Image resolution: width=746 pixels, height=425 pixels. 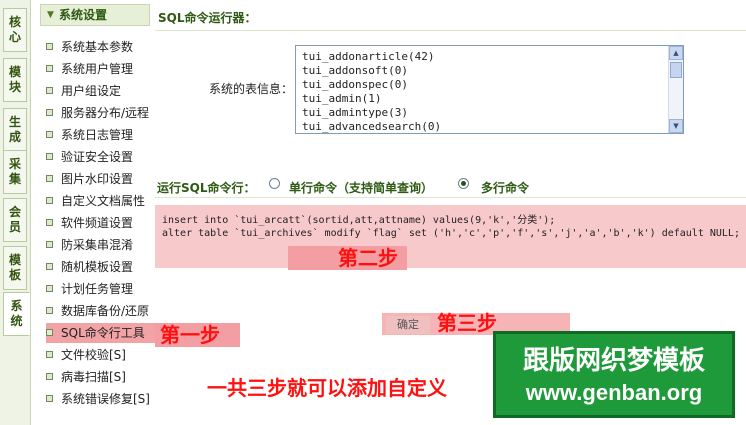 I want to click on genban-logo: 跟版网织梦模板 www.genban.org, so click(x=614, y=374).